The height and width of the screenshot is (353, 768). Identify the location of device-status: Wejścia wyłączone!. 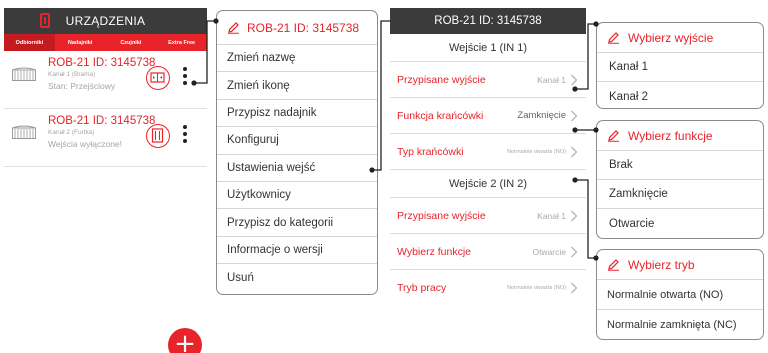
(85, 144).